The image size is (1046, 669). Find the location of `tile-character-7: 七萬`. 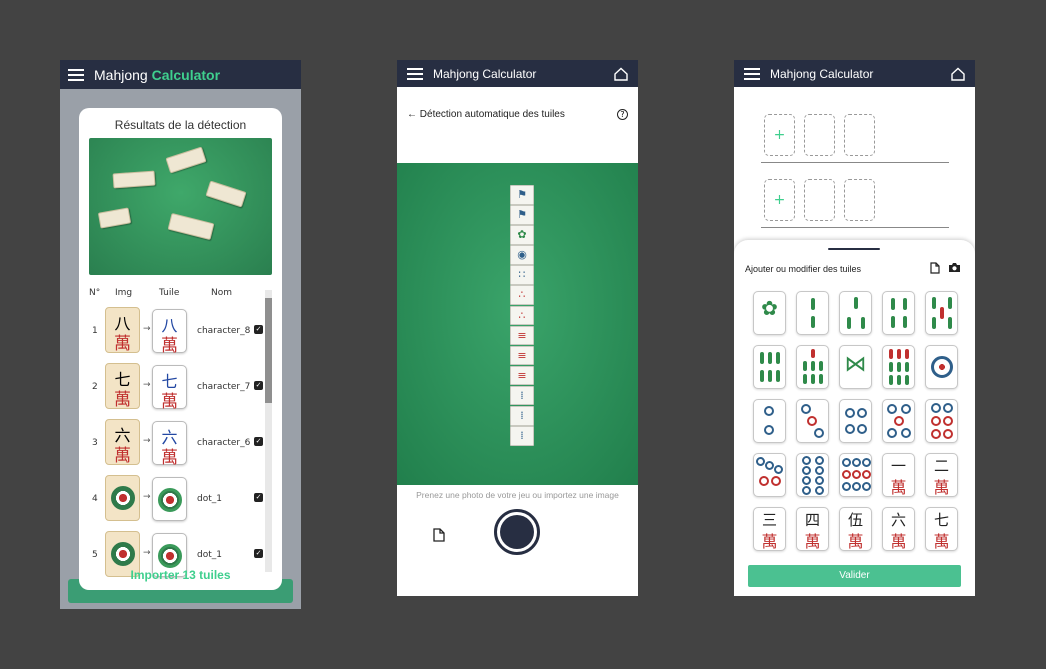

tile-character-7: 七萬 is located at coordinates (941, 529).